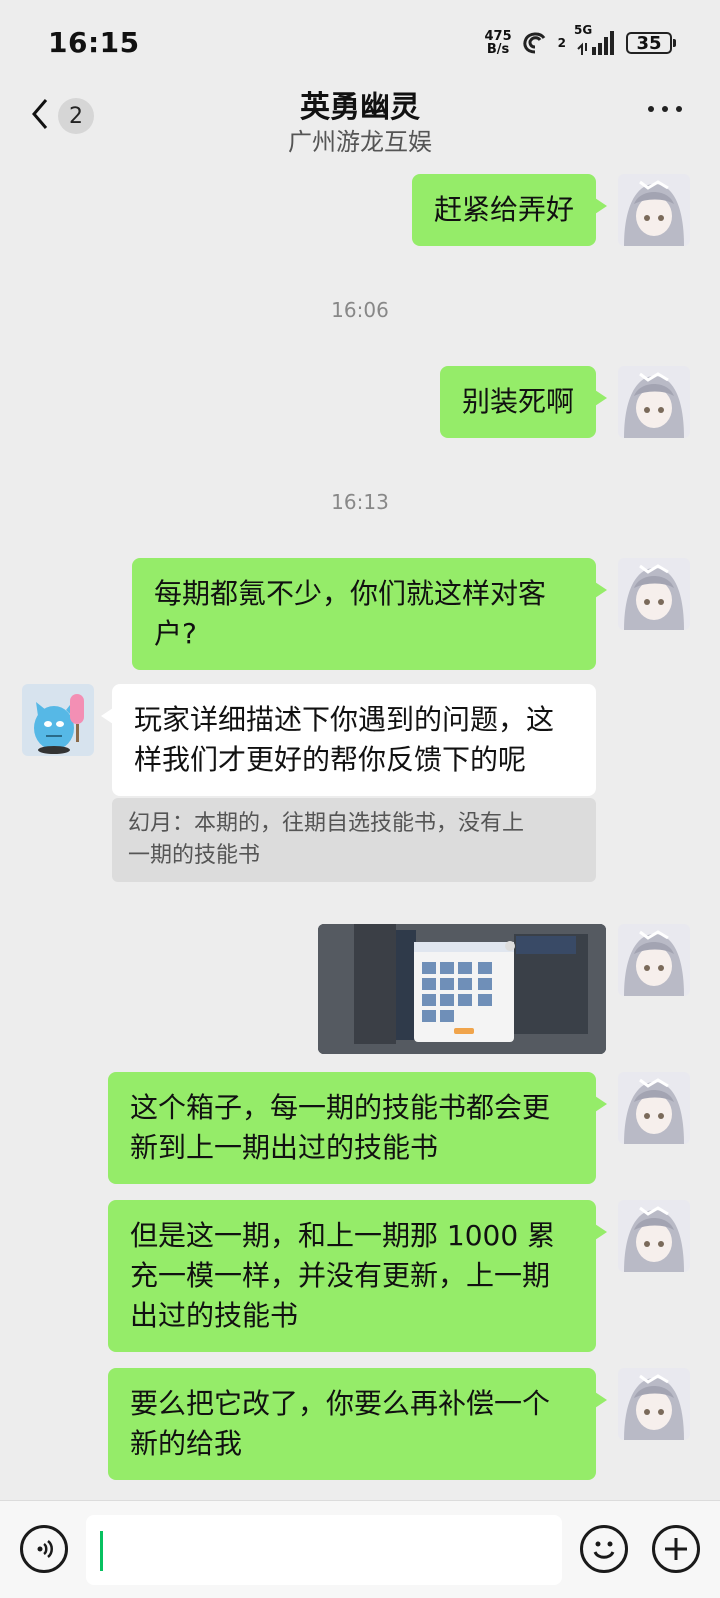  What do you see at coordinates (360, 310) in the screenshot?
I see `timestamp: 16:06` at bounding box center [360, 310].